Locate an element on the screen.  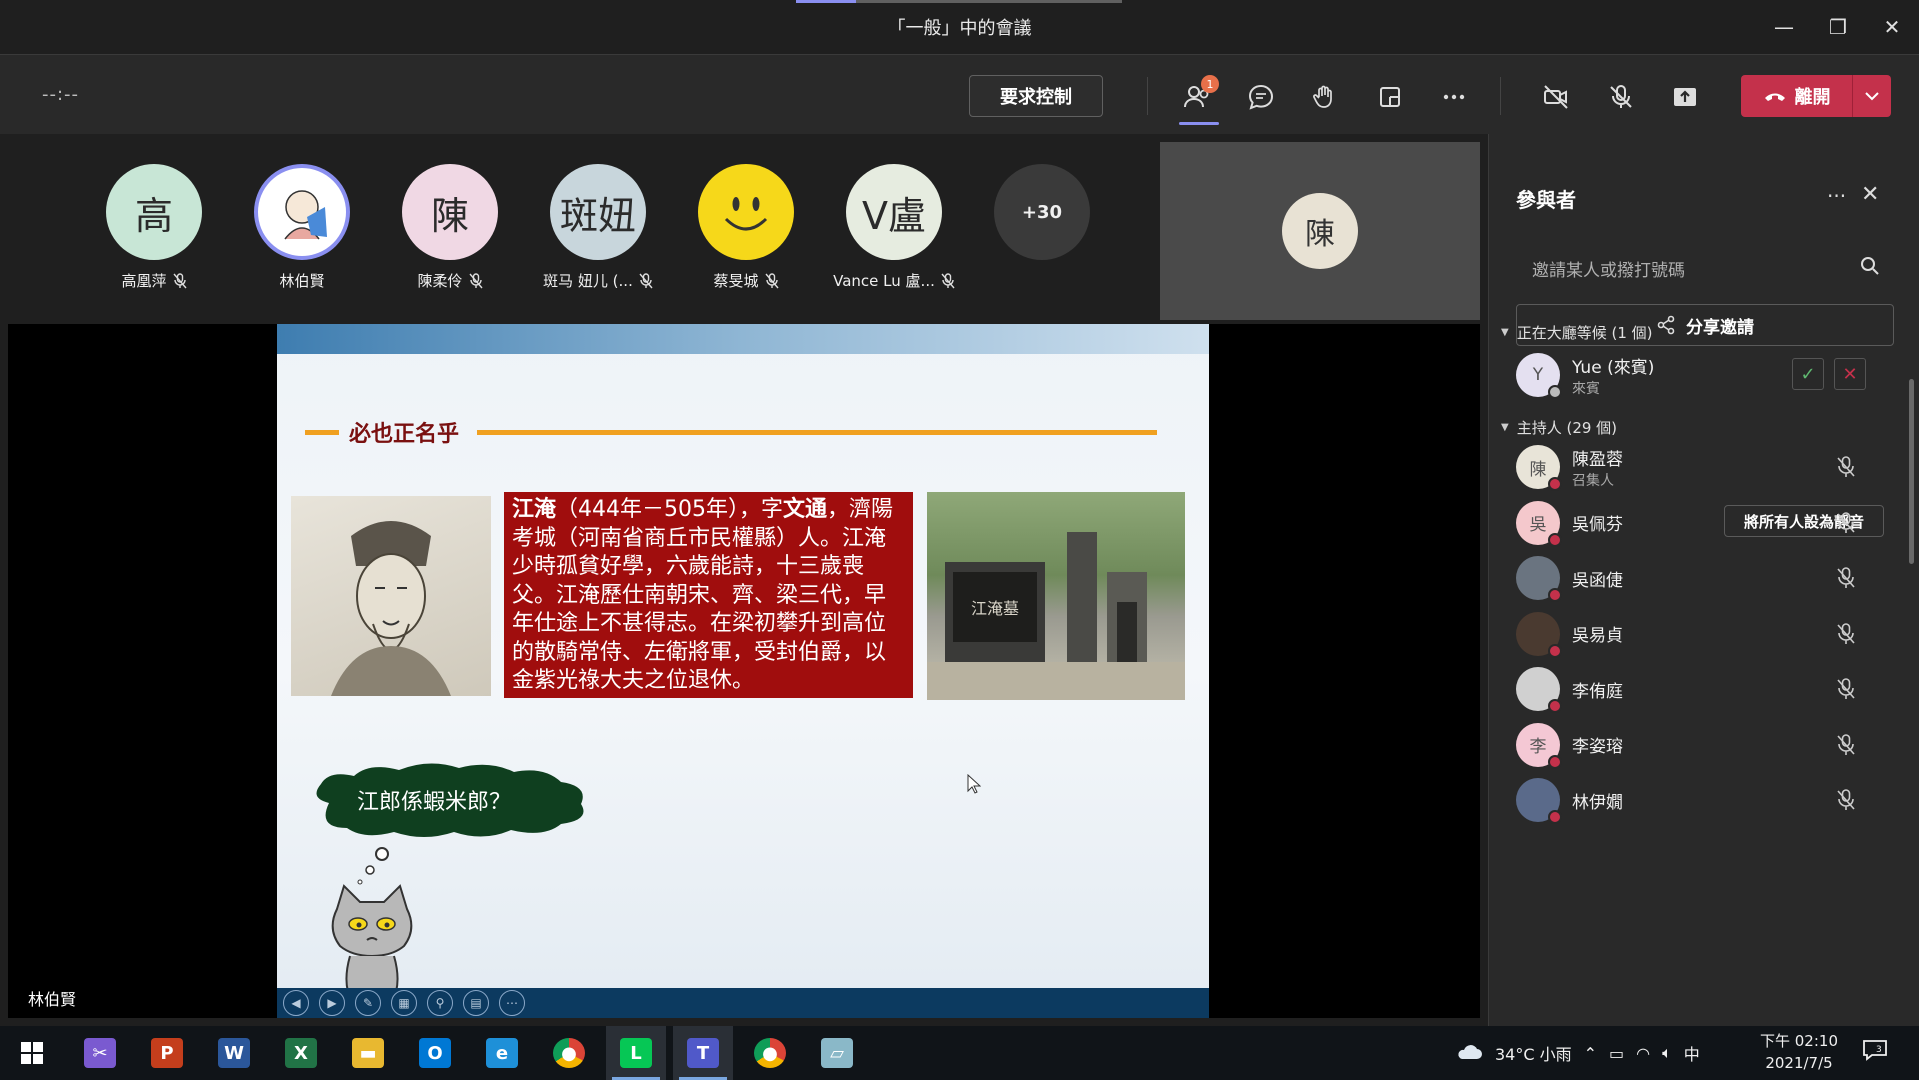
participant-avatar-tile: 高高凰萍 is located at coordinates (154, 227).